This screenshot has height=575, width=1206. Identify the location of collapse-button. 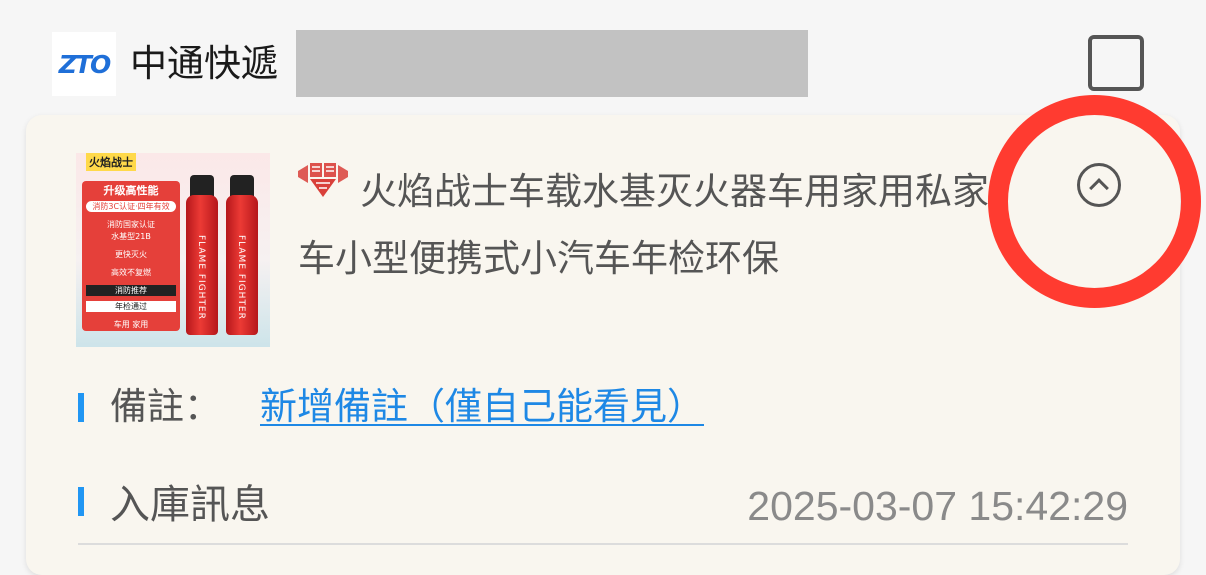
(1099, 185).